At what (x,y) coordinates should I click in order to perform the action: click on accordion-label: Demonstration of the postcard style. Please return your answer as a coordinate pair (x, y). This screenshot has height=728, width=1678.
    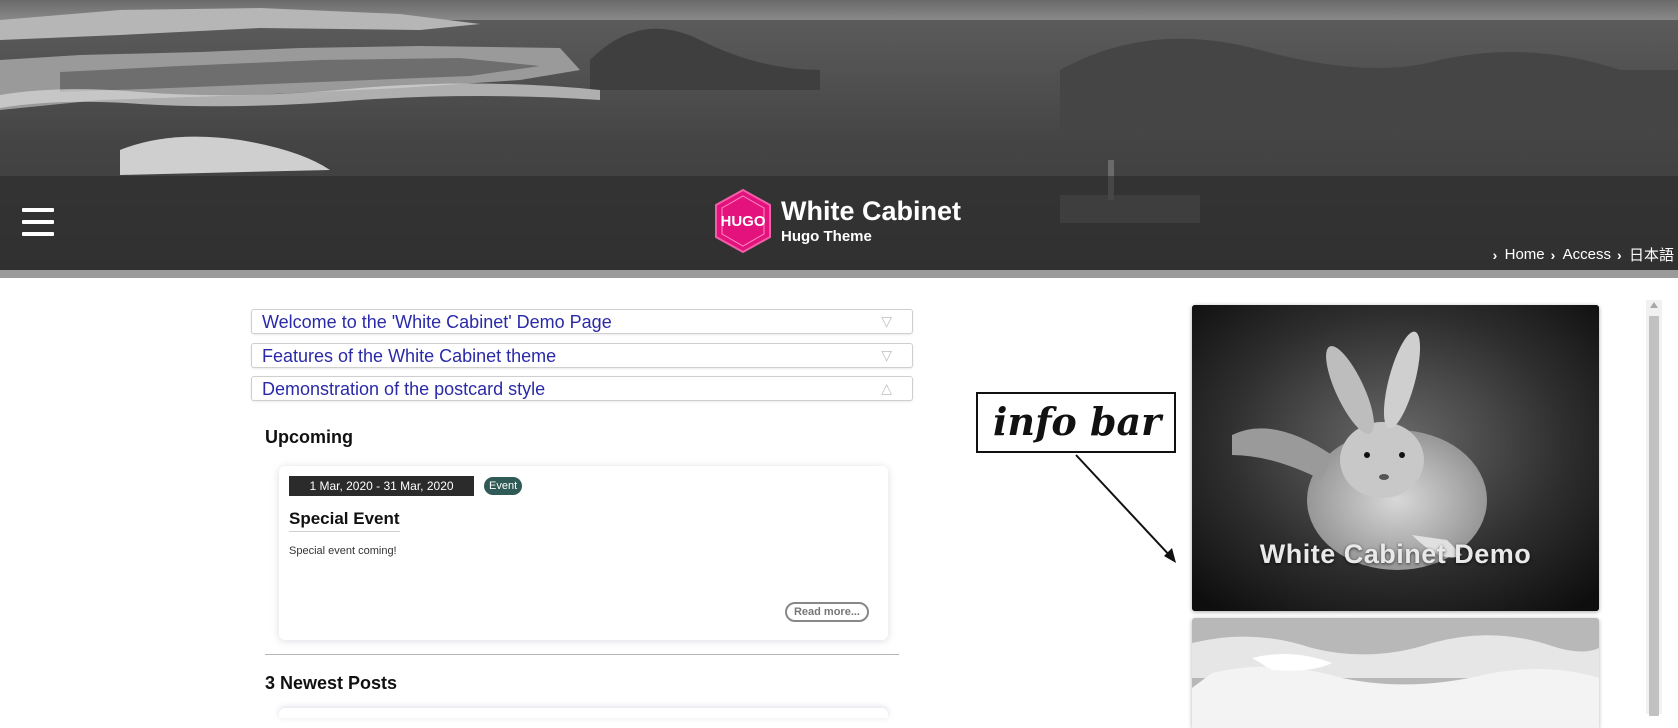
    Looking at the image, I should click on (404, 389).